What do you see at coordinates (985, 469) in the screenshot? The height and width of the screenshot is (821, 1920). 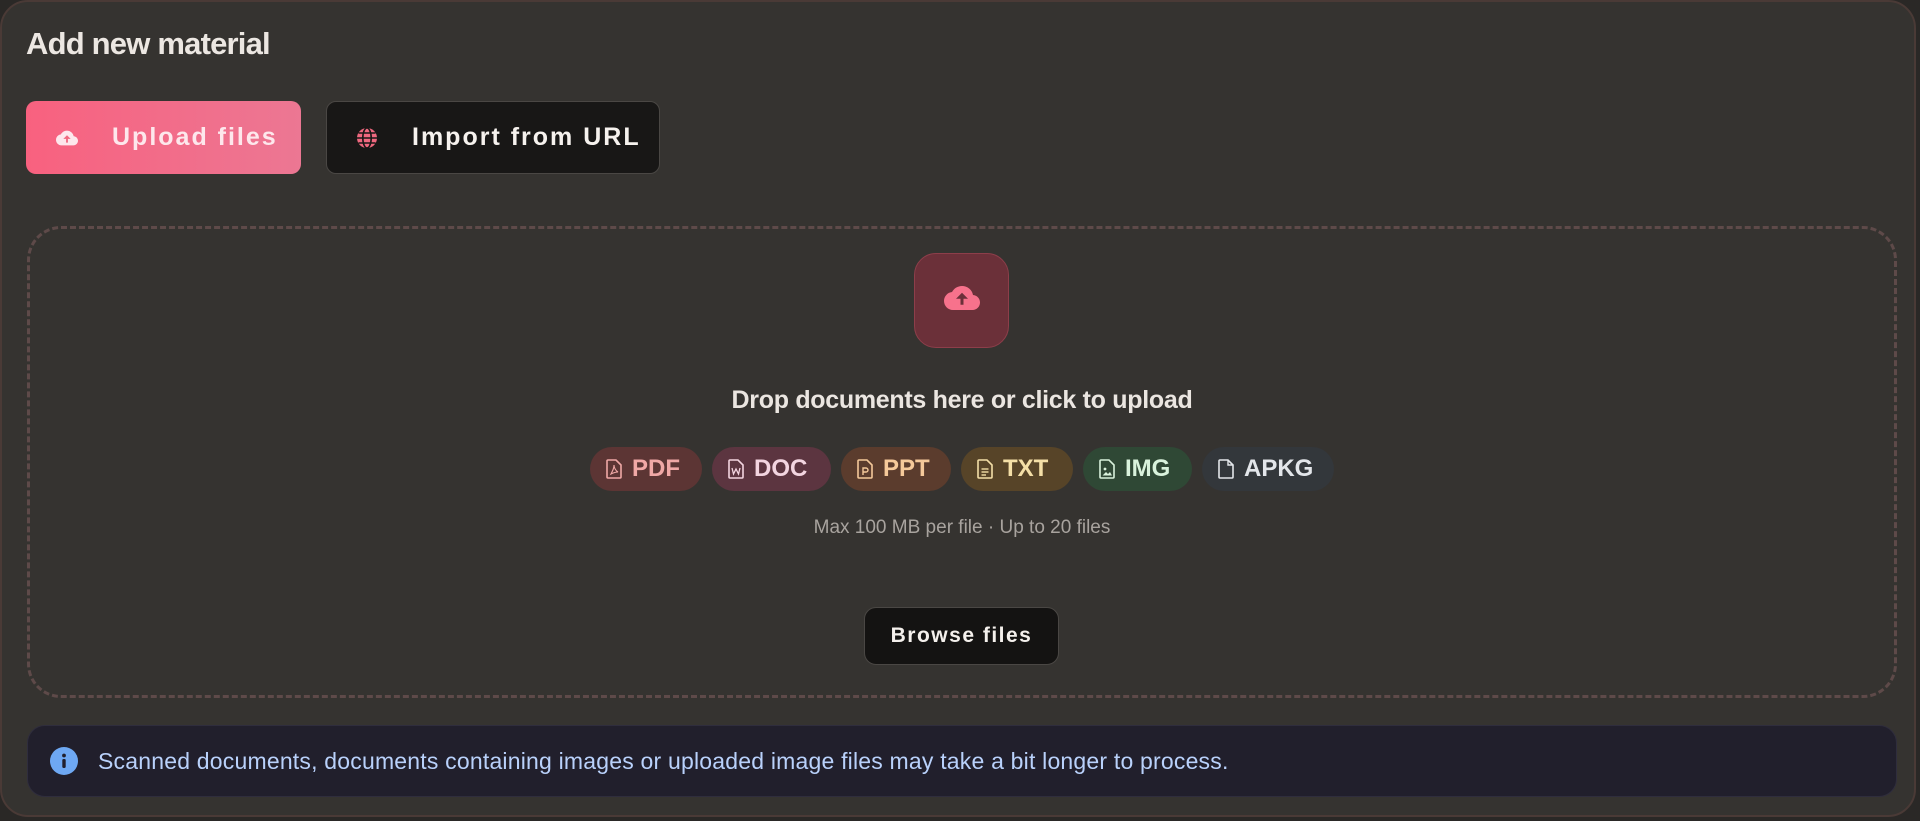 I see `text-file-icon` at bounding box center [985, 469].